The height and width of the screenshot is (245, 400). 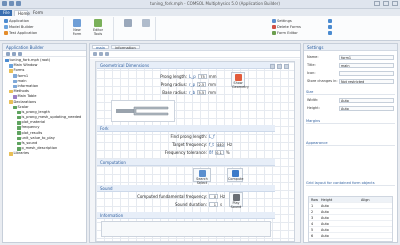 I want to click on zoom-box-icon, so click(x=279, y=66).